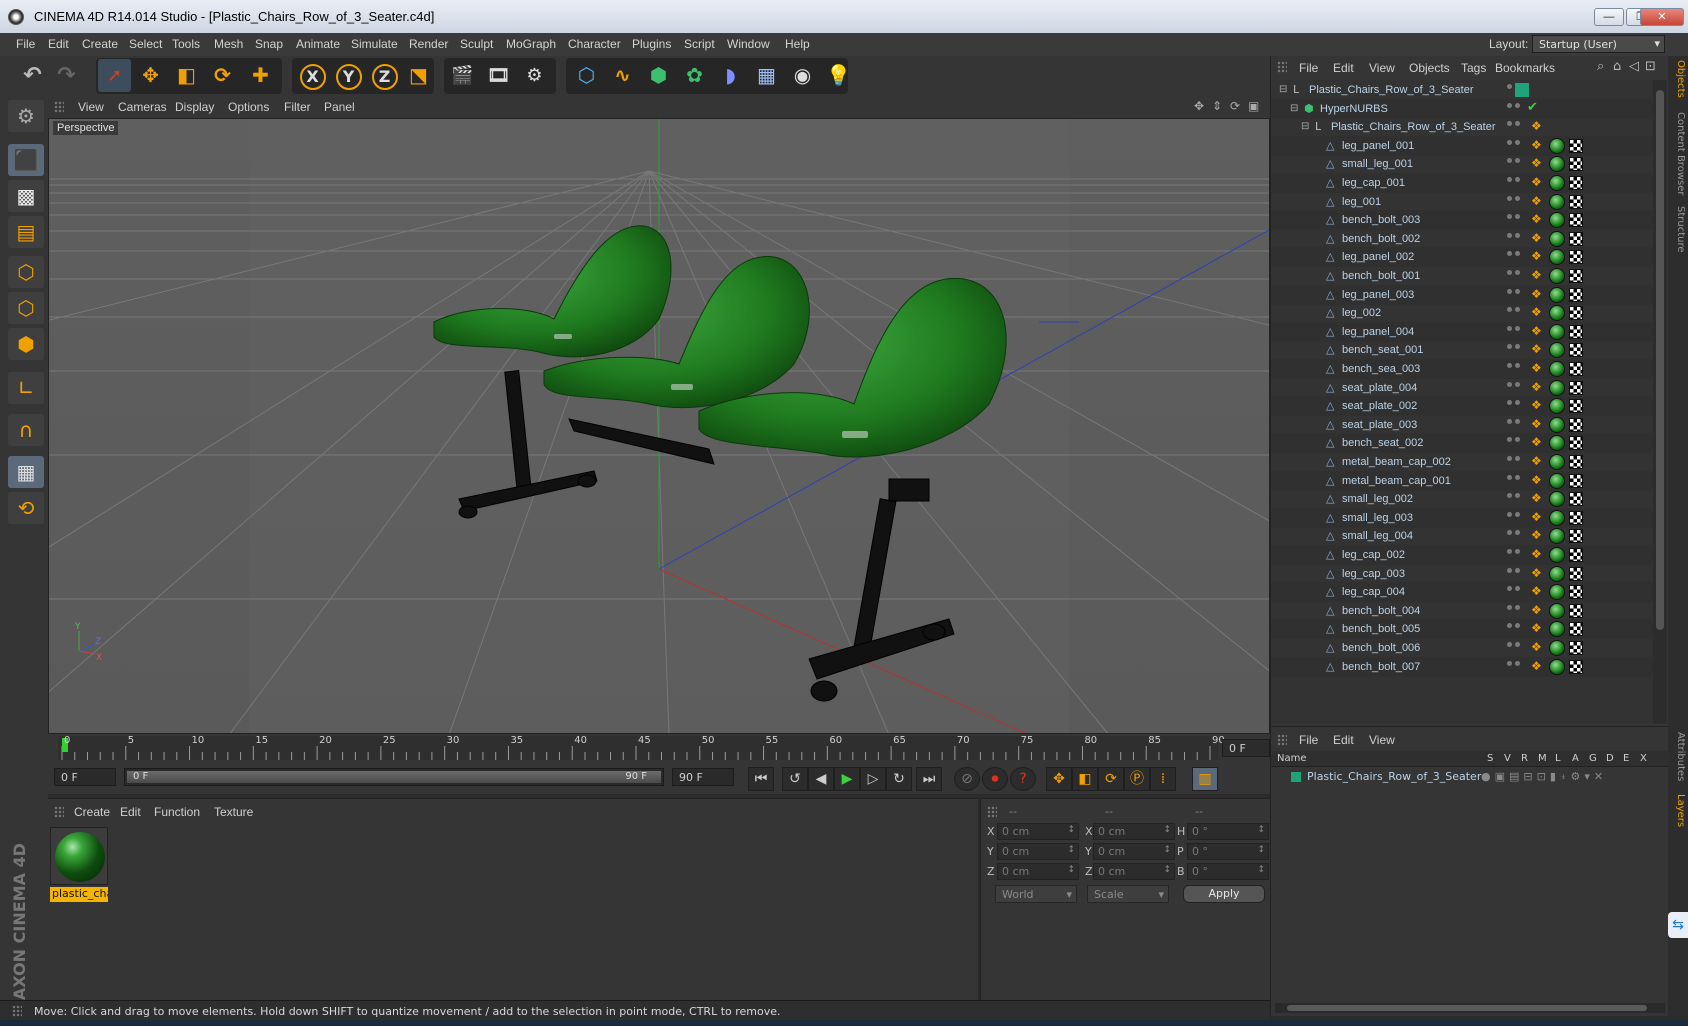 Image resolution: width=1688 pixels, height=1026 pixels. I want to click on layer-col-render: R, so click(1524, 758).